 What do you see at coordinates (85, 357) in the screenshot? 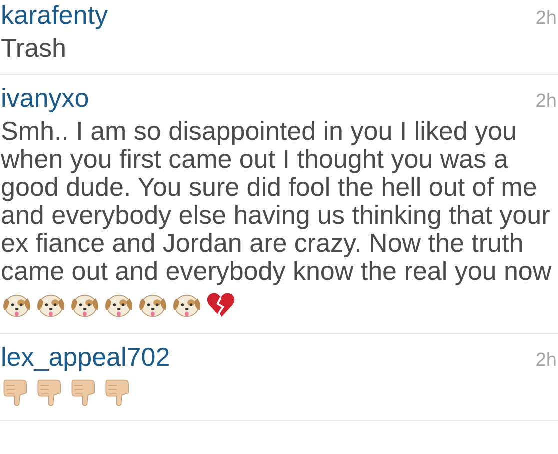
I see `username-link: lex_appeal702` at bounding box center [85, 357].